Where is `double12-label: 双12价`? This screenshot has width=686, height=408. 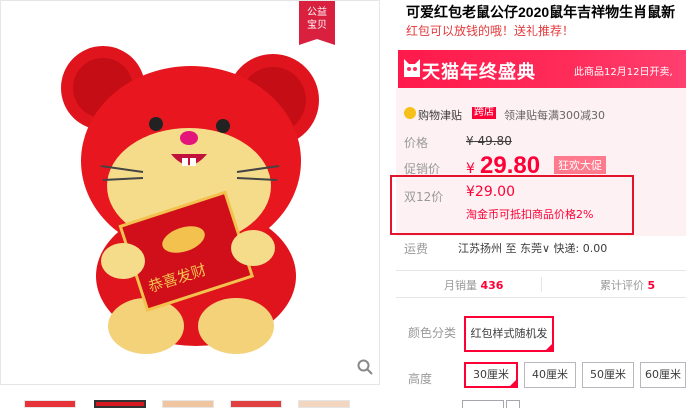 double12-label: 双12价 is located at coordinates (424, 197).